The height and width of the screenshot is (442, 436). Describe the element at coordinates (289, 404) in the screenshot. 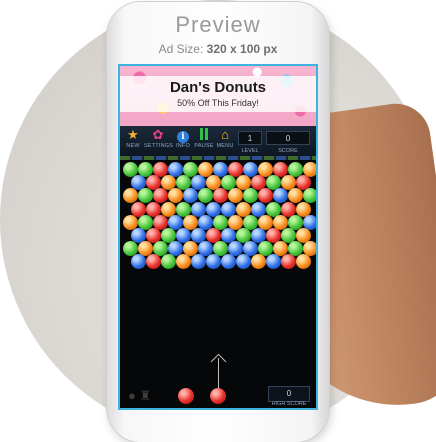

I see `high-score-label: HIGH SCORE` at that location.